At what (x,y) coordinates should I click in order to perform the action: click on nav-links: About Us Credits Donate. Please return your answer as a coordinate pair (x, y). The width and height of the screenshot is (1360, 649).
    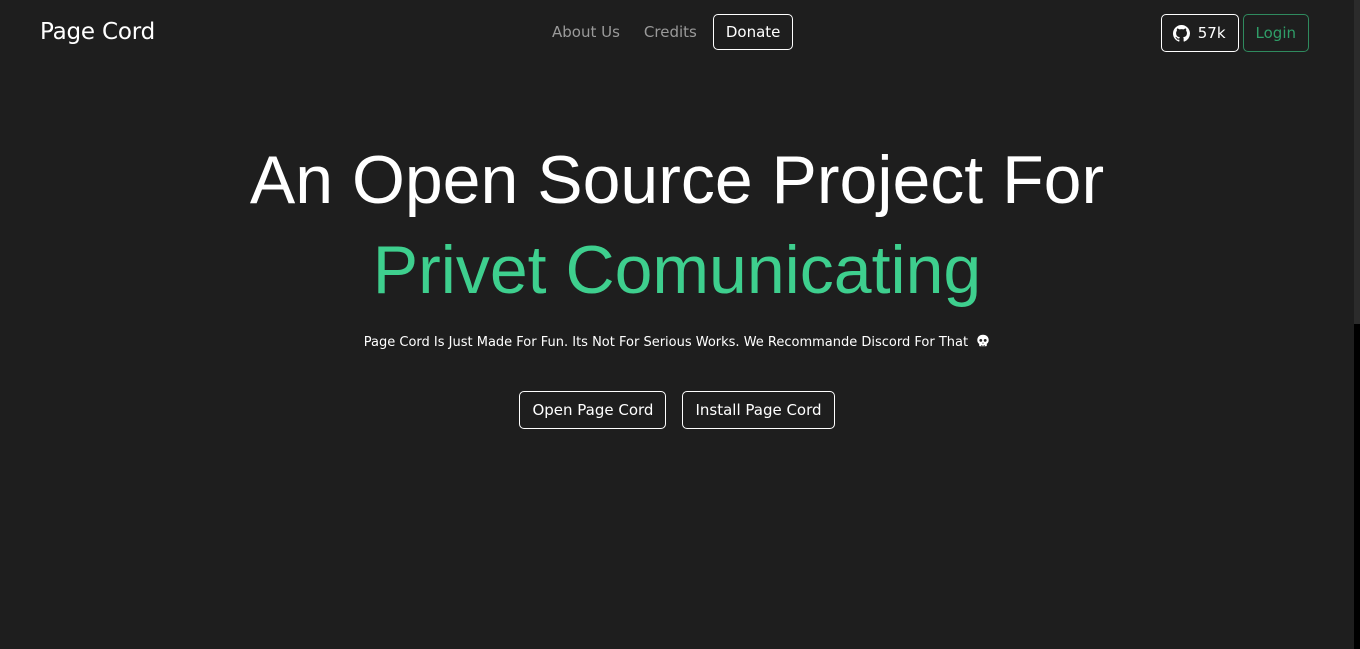
    Looking at the image, I should click on (667, 32).